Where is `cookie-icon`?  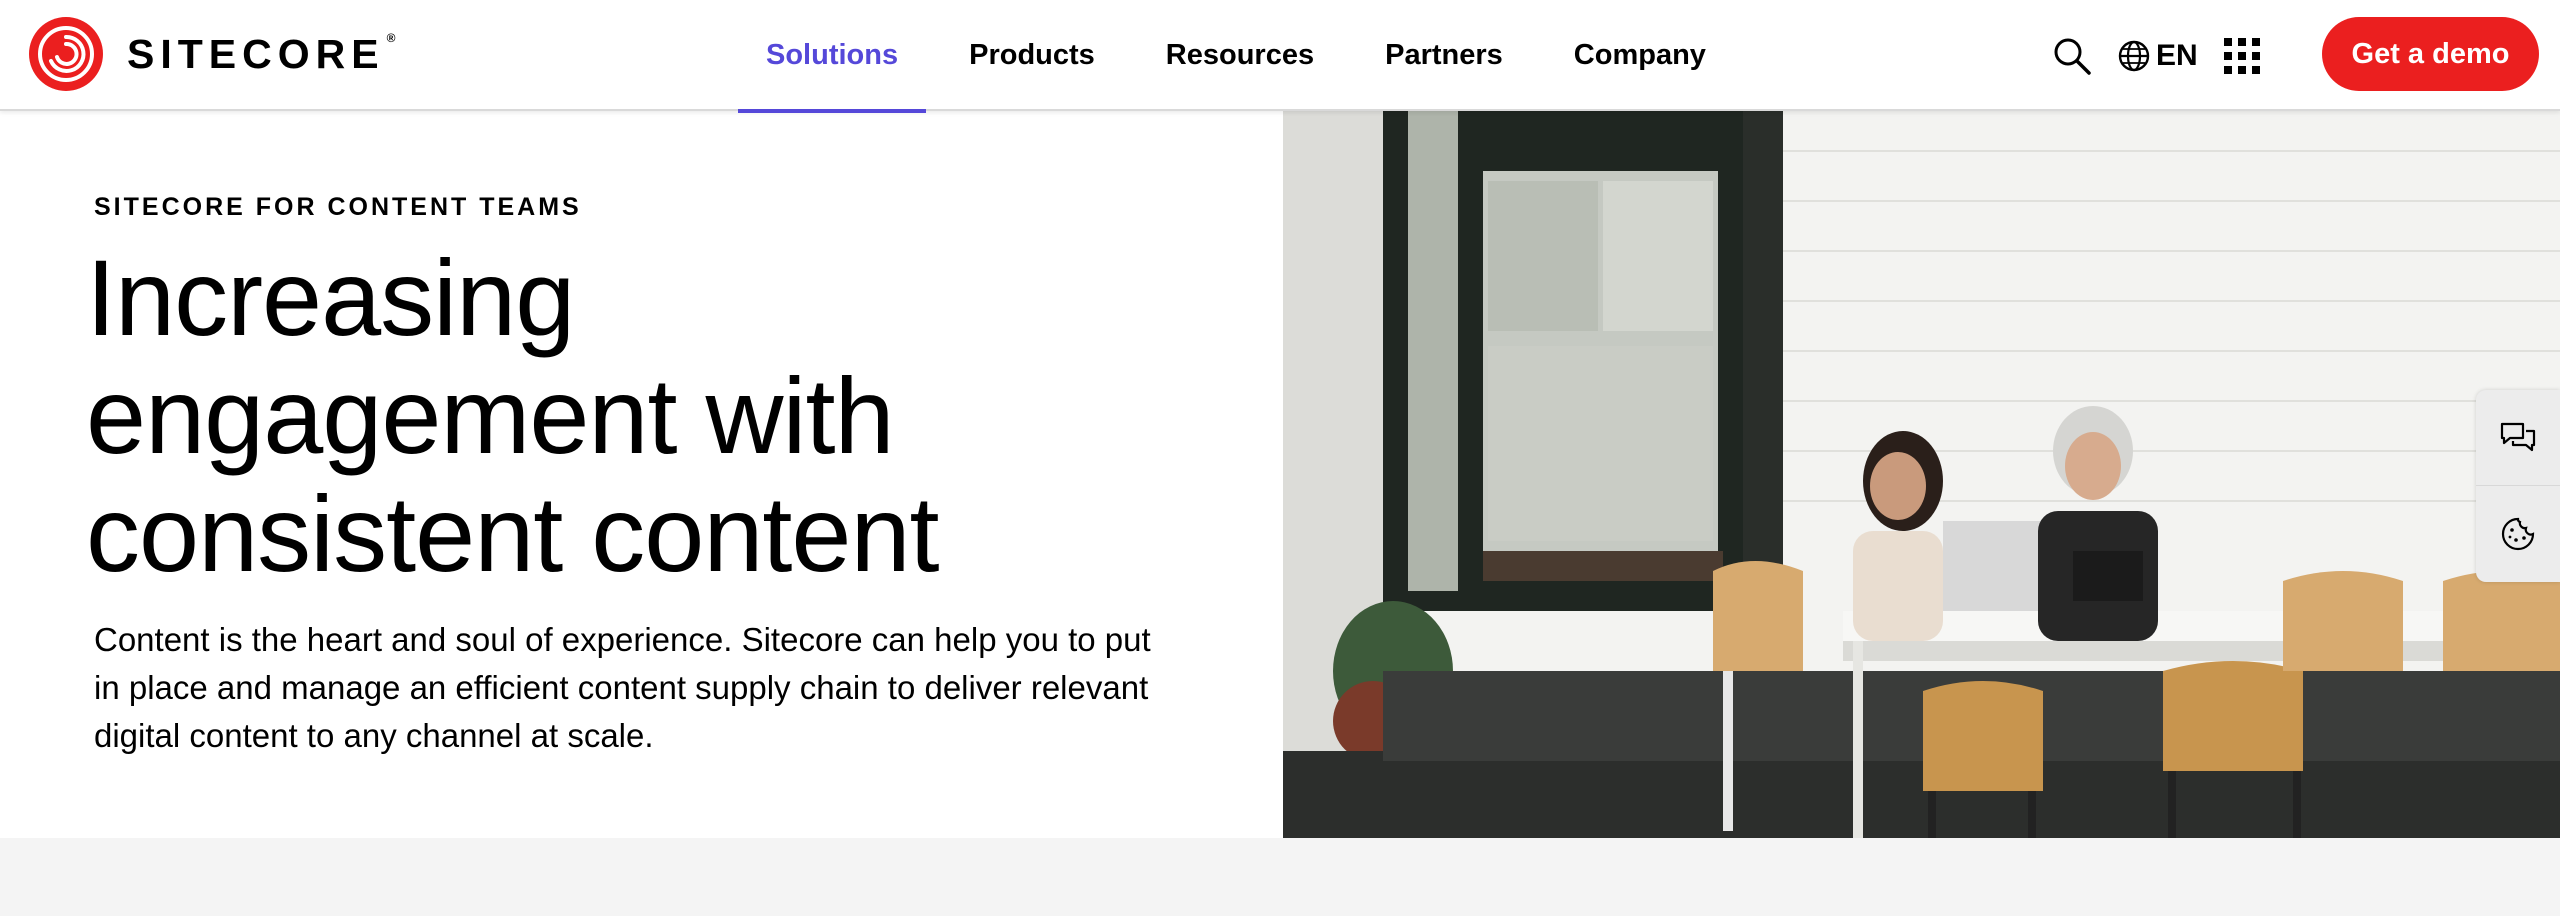 cookie-icon is located at coordinates (2518, 534).